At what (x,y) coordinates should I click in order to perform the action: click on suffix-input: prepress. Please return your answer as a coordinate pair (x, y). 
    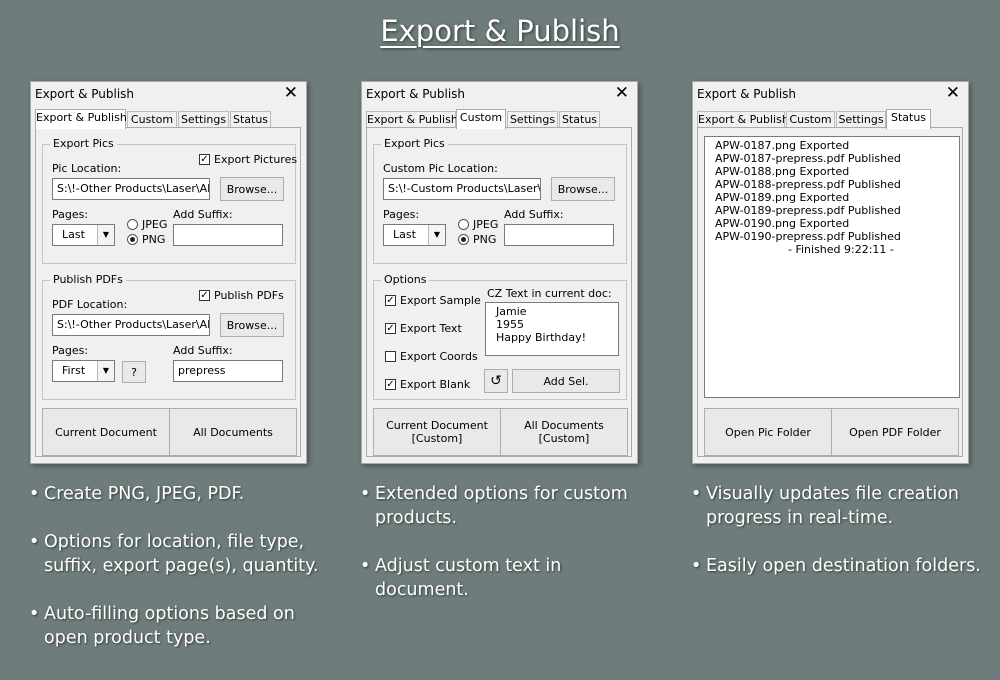
    Looking at the image, I should click on (228, 371).